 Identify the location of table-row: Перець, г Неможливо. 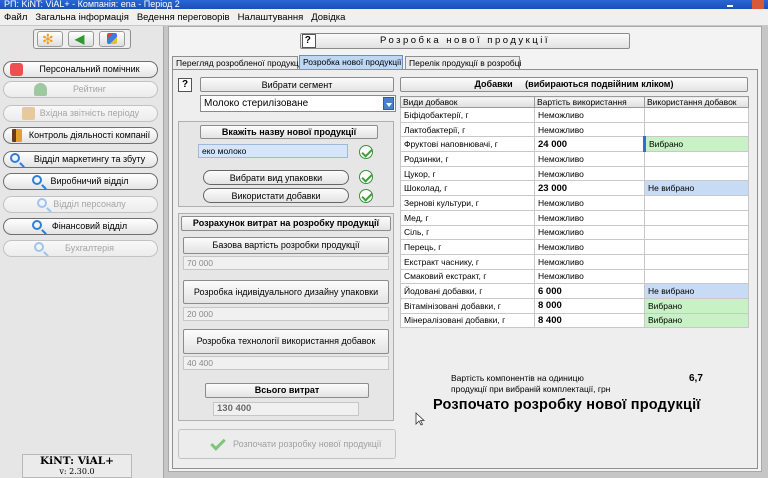
(574, 247).